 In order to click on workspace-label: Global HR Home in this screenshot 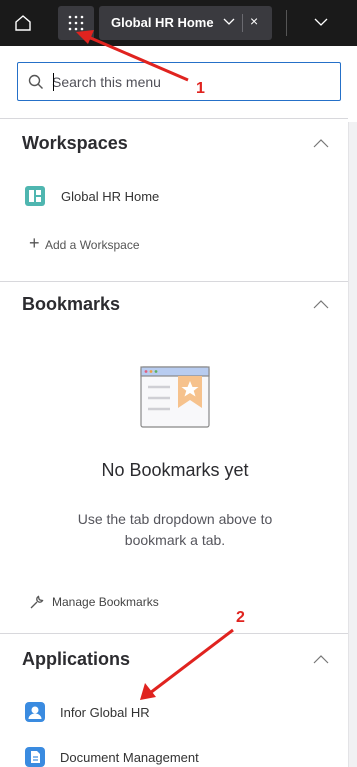, I will do `click(110, 196)`.